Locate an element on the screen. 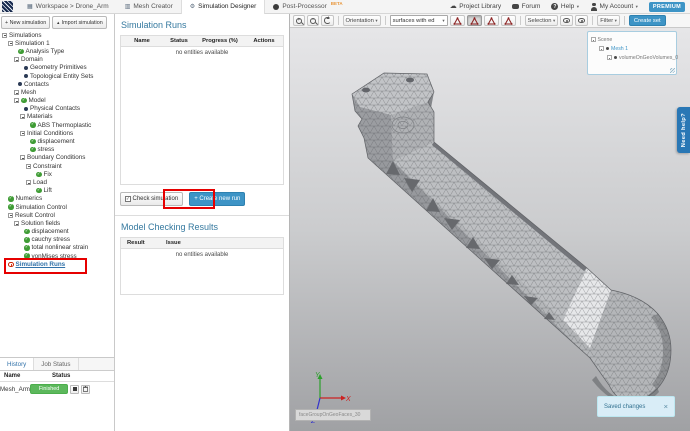 The height and width of the screenshot is (431, 690). tree-item: Lift is located at coordinates (57, 191).